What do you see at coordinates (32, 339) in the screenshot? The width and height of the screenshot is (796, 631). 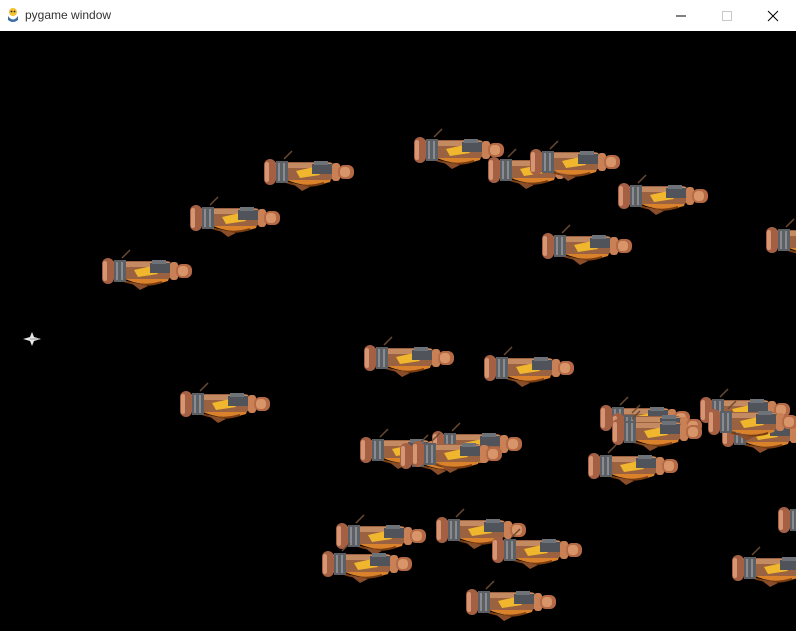 I see `player-ship` at bounding box center [32, 339].